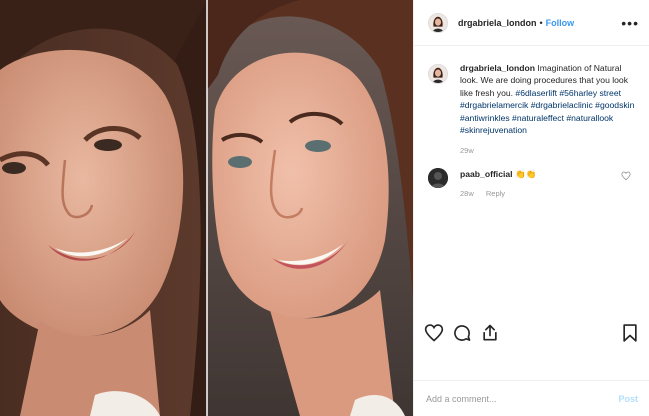 This screenshot has width=649, height=416. I want to click on like-button, so click(434, 333).